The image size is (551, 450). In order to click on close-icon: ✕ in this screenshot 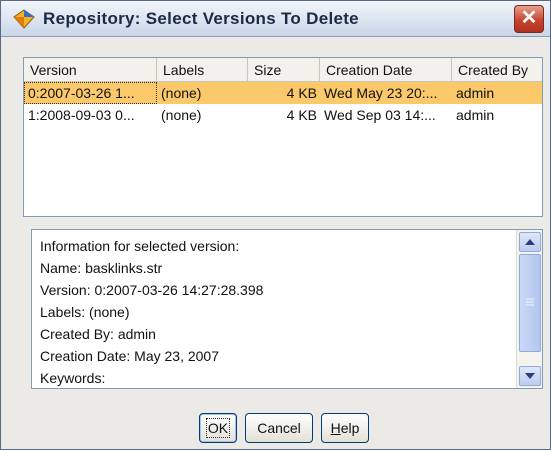, I will do `click(529, 19)`.